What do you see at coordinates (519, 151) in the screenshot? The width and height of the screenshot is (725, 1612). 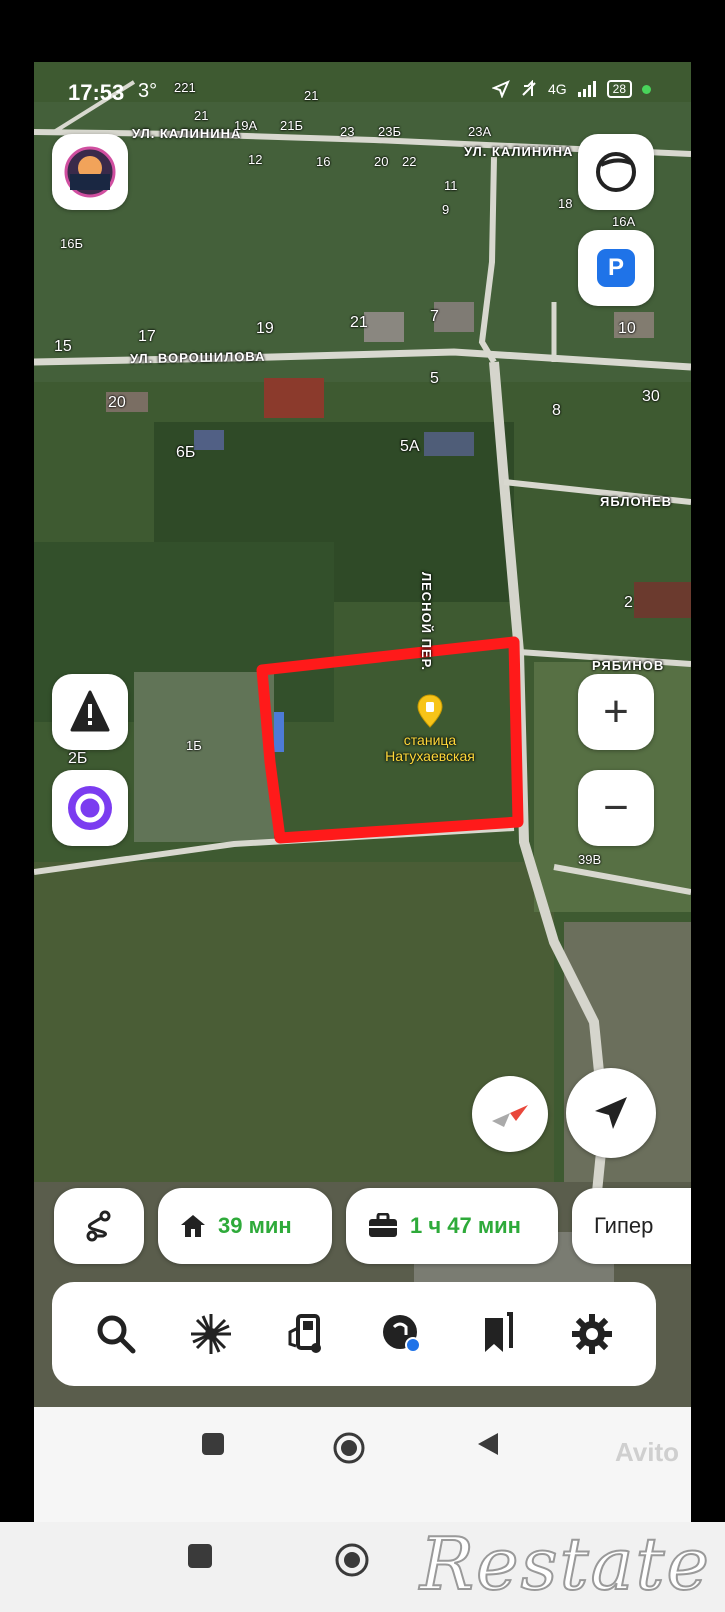 I see `street-label-kalinina-right: УЛ. КАЛИНИНА` at bounding box center [519, 151].